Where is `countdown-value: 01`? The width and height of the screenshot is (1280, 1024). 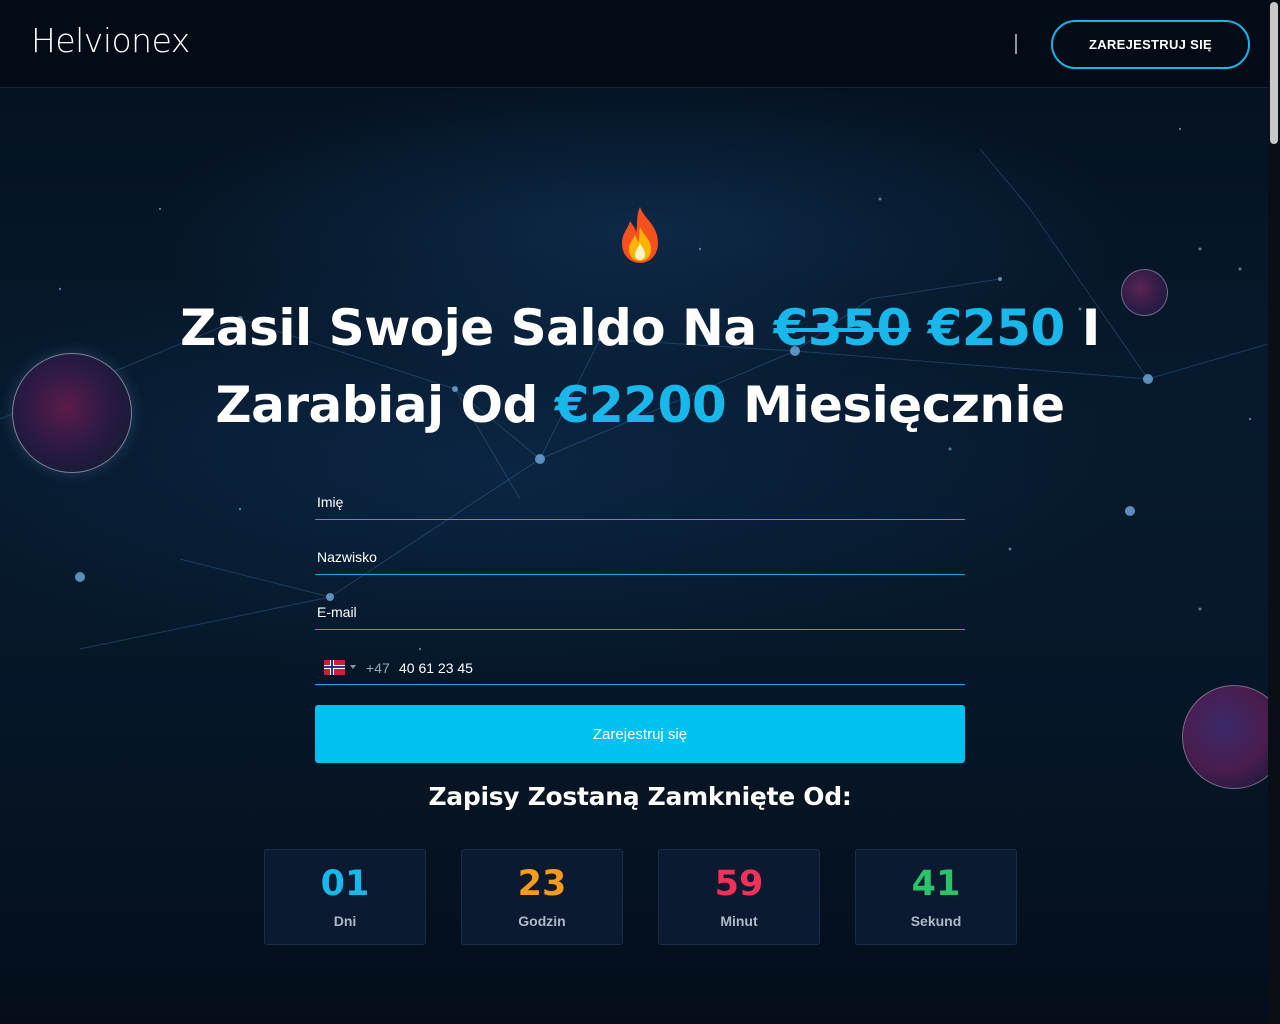
countdown-value: 01 is located at coordinates (345, 884).